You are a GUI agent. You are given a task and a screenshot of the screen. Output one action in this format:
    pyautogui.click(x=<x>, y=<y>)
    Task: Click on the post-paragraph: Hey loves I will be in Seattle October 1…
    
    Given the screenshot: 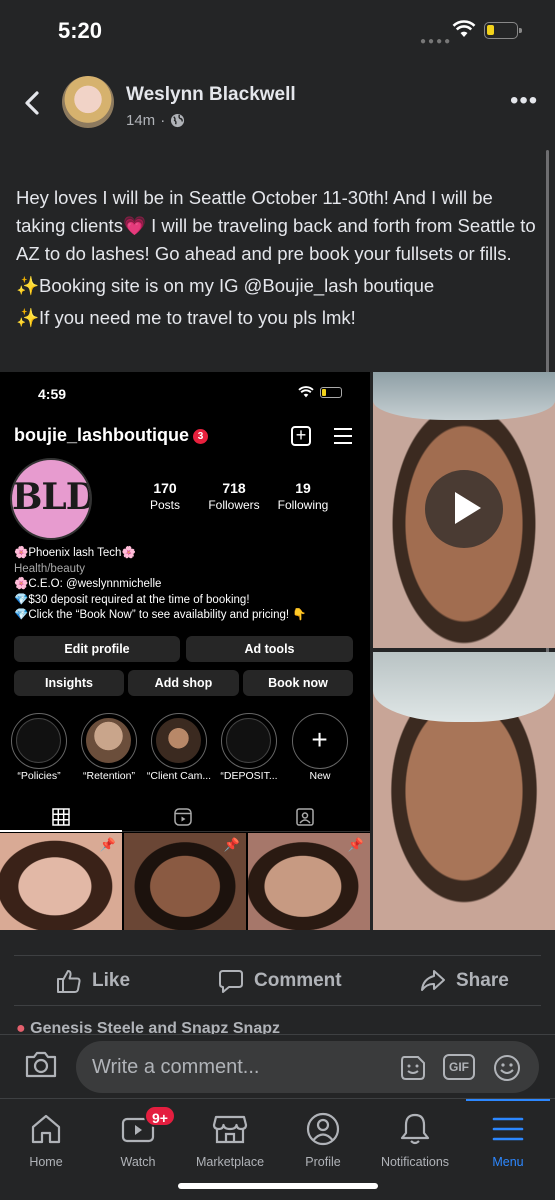 What is the action you would take?
    pyautogui.click(x=276, y=225)
    